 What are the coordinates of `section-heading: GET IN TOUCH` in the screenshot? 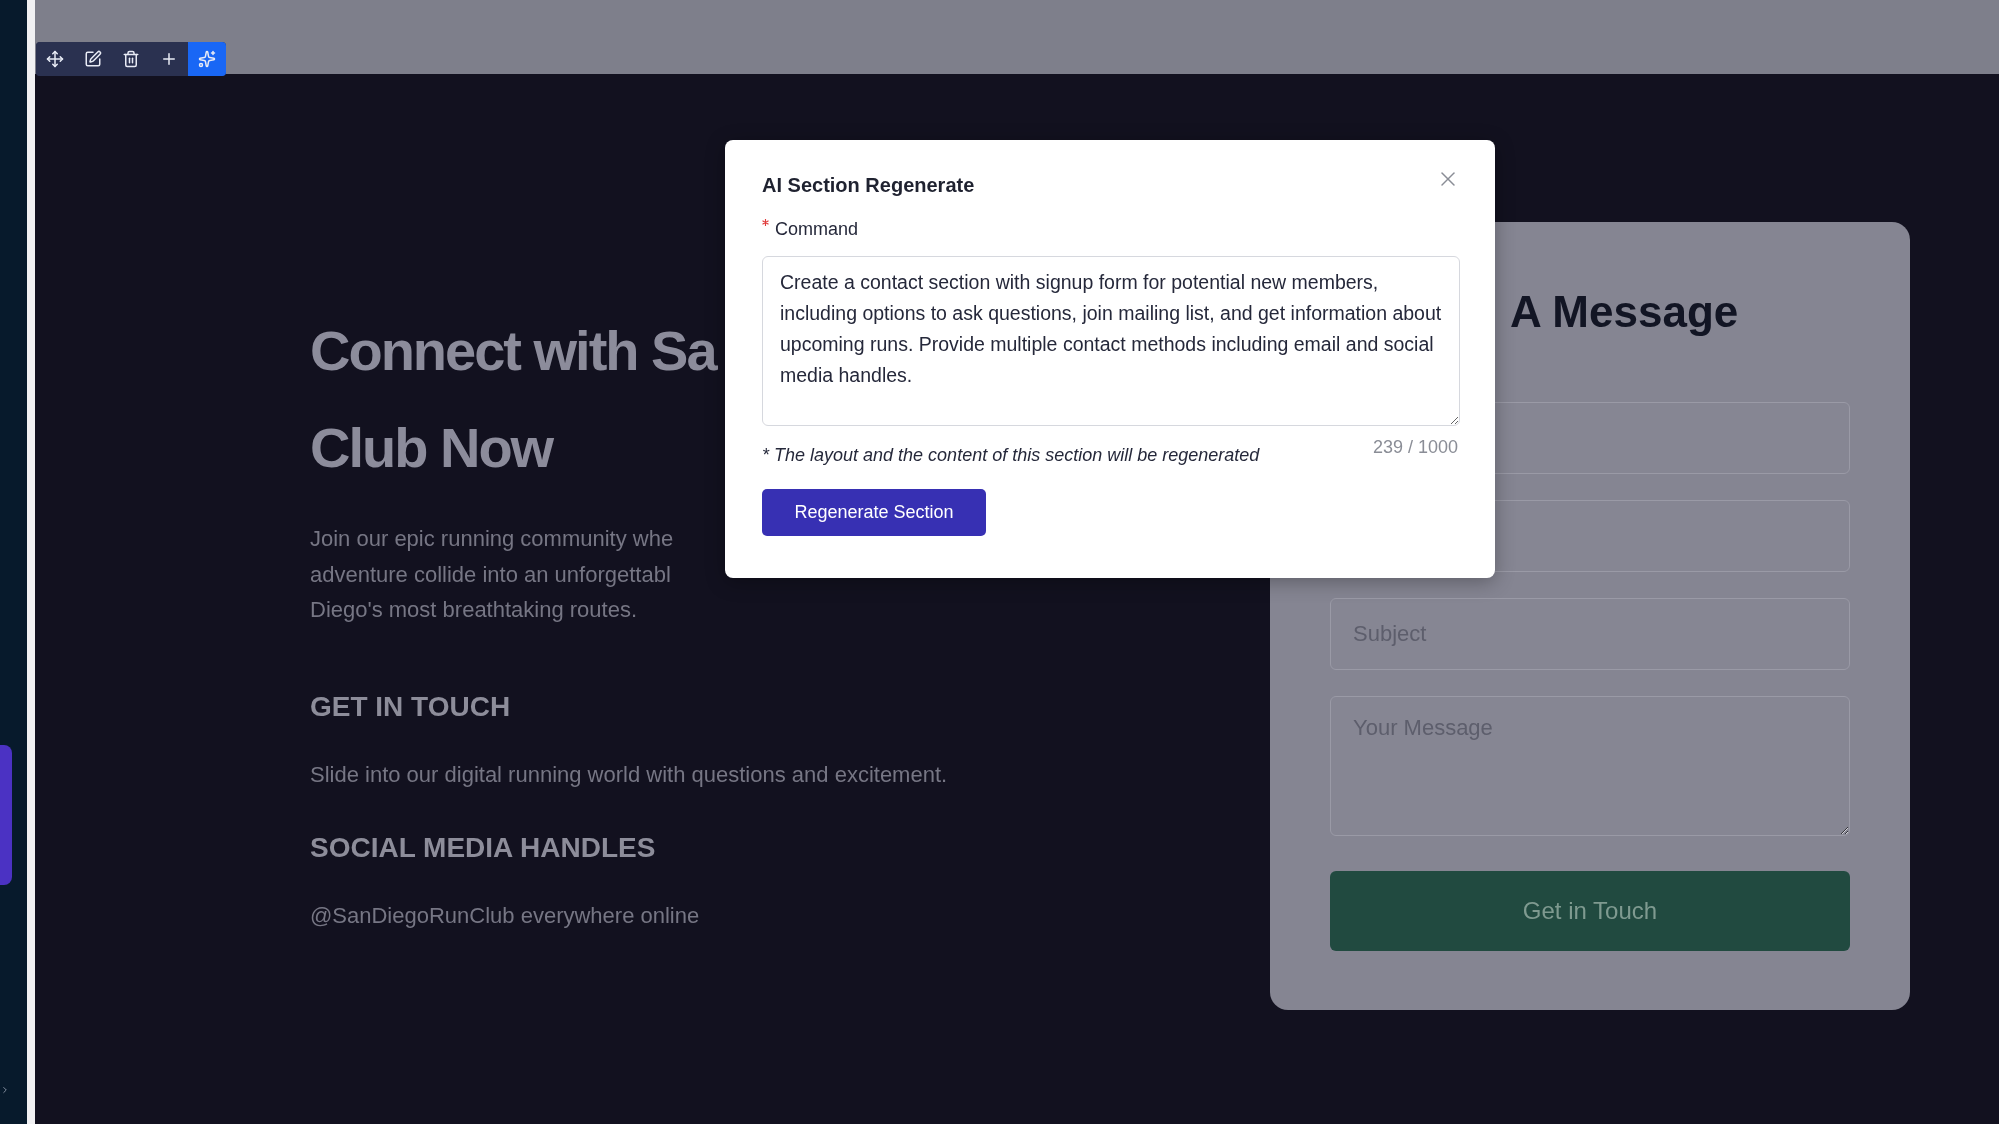 It's located at (410, 706).